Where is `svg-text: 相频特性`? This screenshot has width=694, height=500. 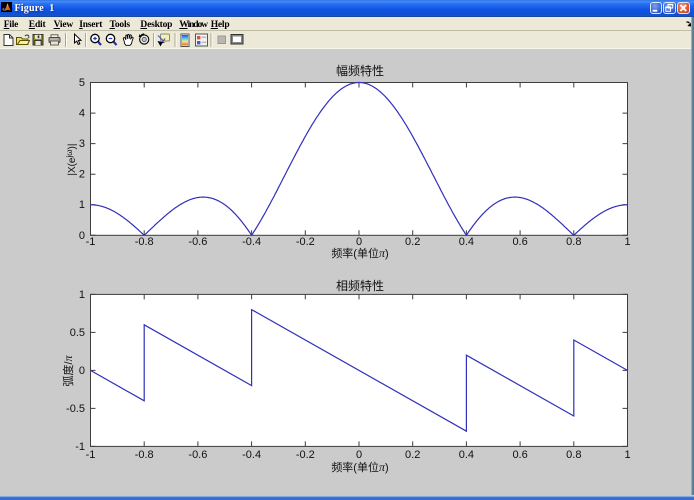 svg-text: 相频特性 is located at coordinates (360, 285).